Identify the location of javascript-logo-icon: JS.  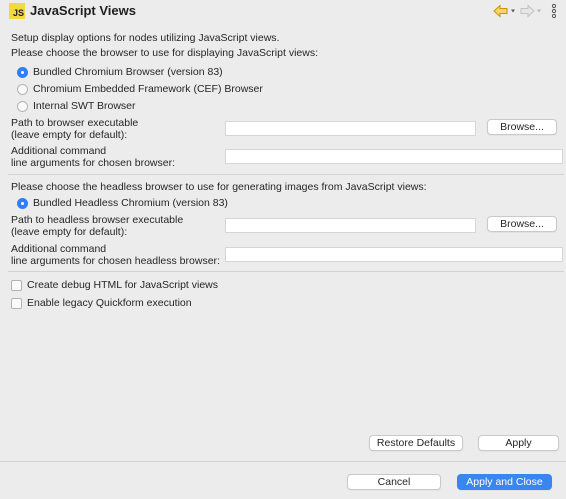
(17, 11).